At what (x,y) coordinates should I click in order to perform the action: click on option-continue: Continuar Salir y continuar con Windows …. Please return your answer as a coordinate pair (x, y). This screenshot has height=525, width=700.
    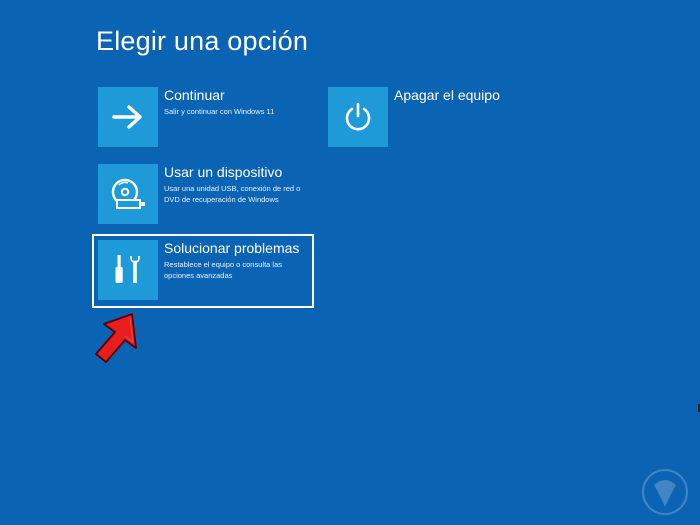
    Looking at the image, I should click on (213, 120).